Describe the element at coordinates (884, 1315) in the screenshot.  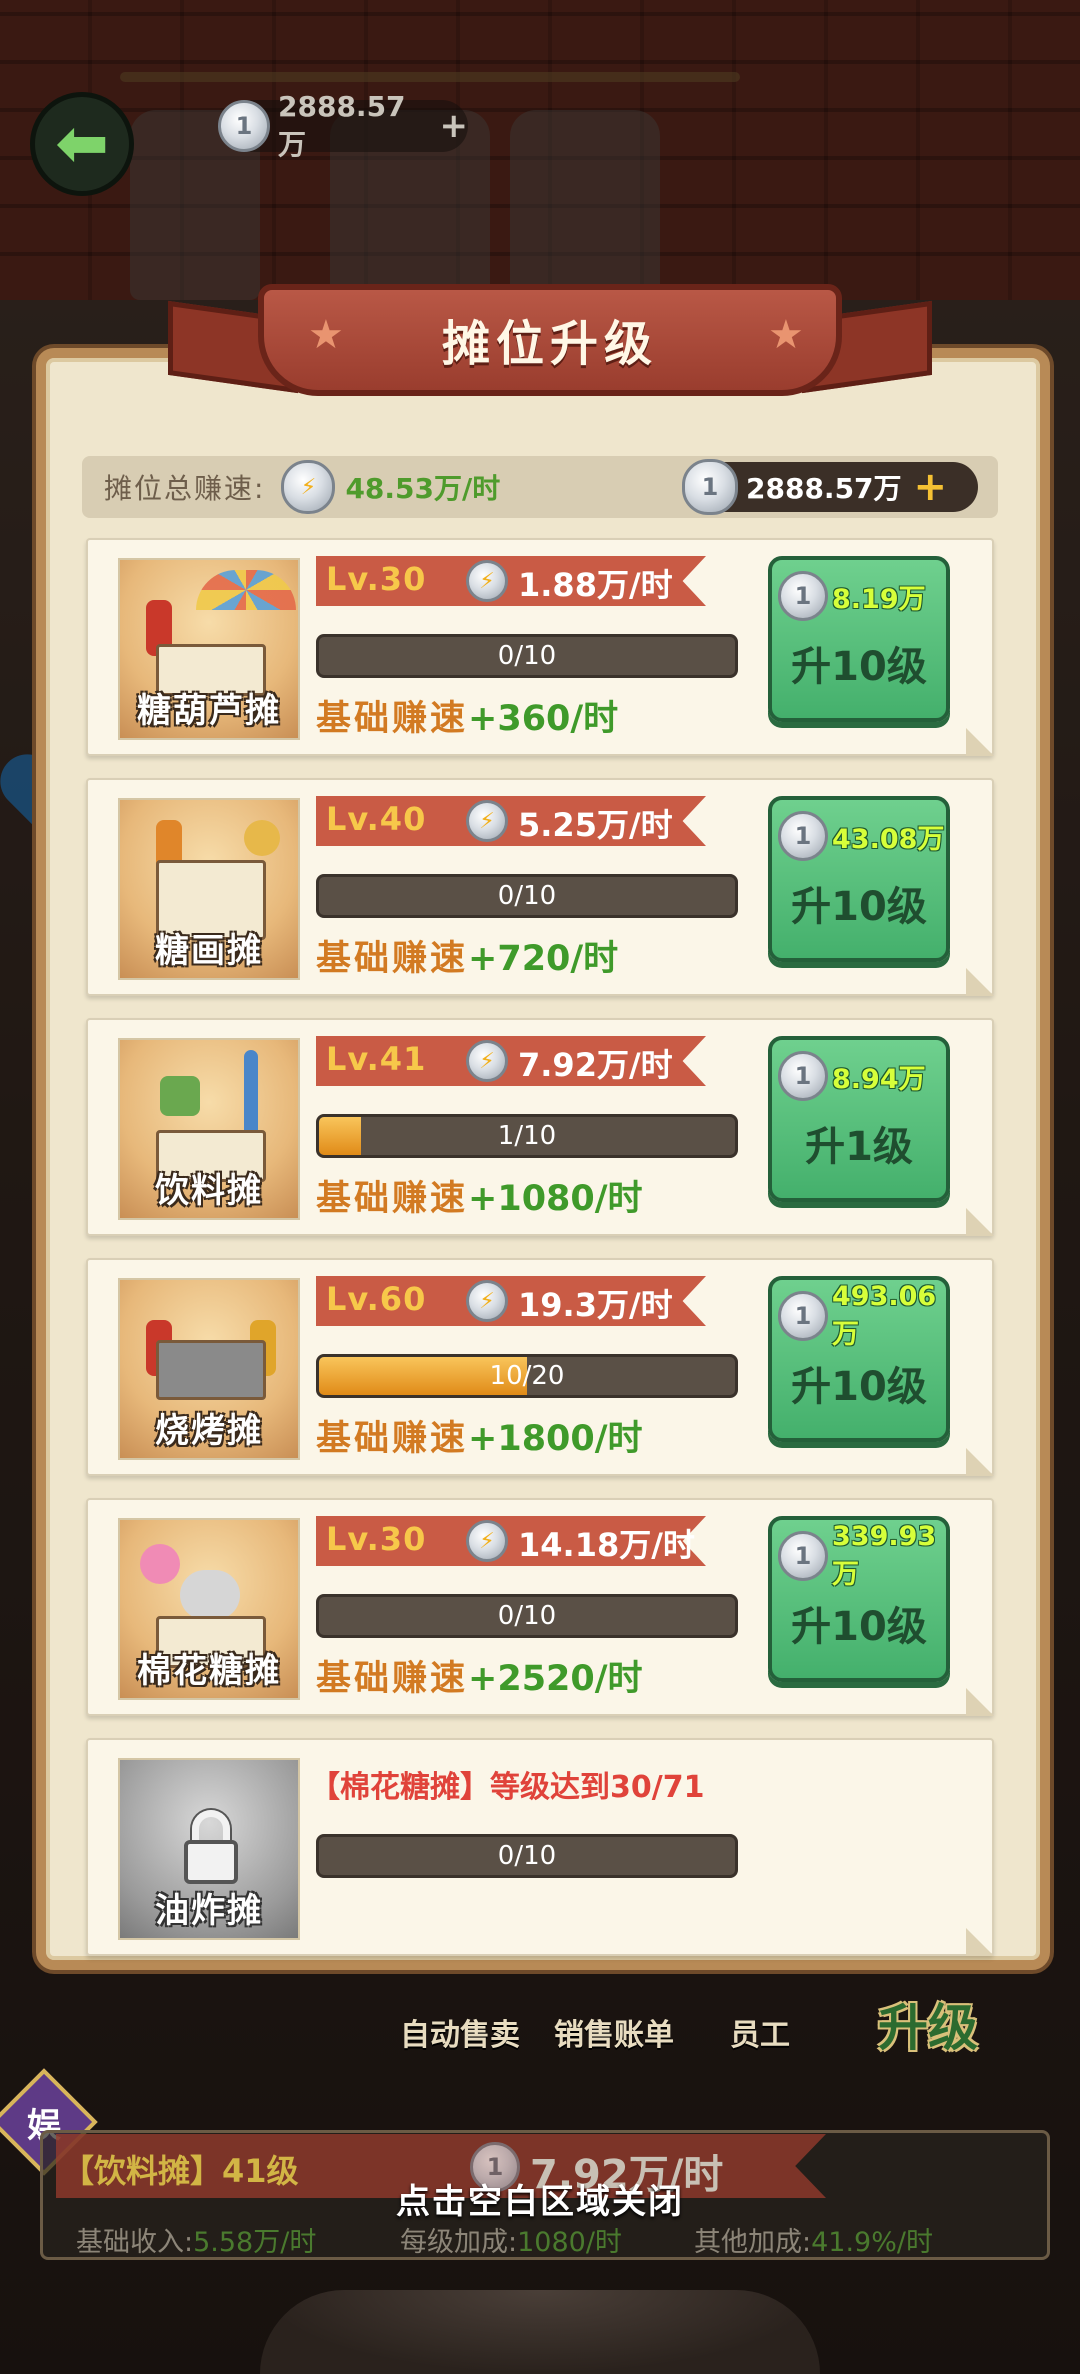
I see `upgrade-price-value: 493.06万` at that location.